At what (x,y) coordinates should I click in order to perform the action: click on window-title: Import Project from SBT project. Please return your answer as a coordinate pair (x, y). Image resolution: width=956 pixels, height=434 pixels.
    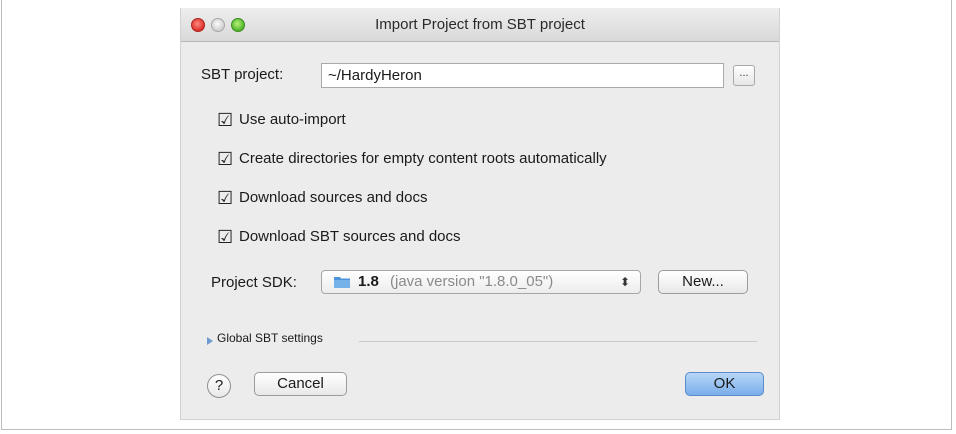
    Looking at the image, I should click on (480, 24).